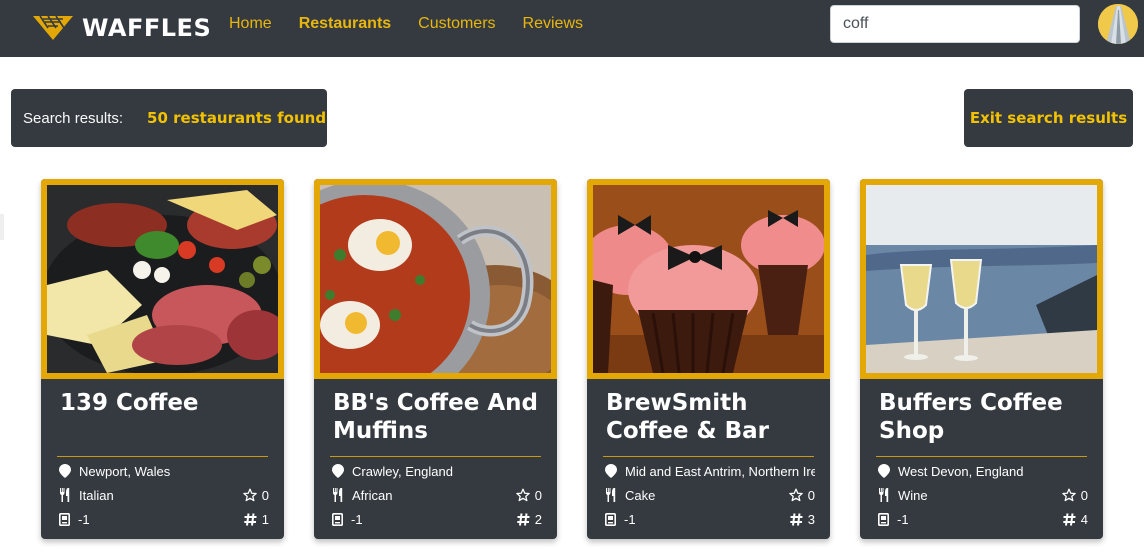 This screenshot has height=560, width=1144. What do you see at coordinates (538, 519) in the screenshot?
I see `restaurant-rank: 2` at bounding box center [538, 519].